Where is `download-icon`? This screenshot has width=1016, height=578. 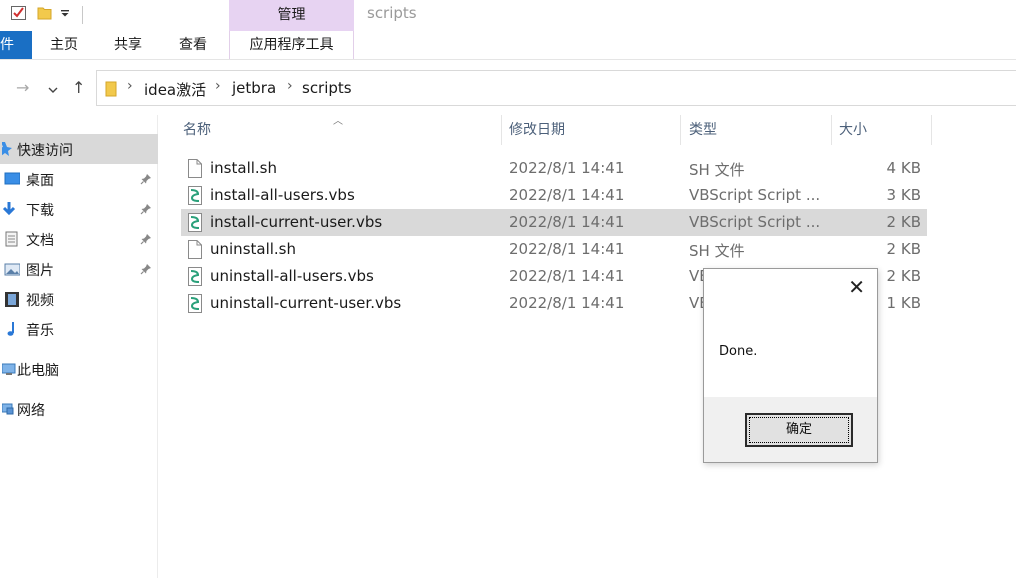
download-icon is located at coordinates (11, 209).